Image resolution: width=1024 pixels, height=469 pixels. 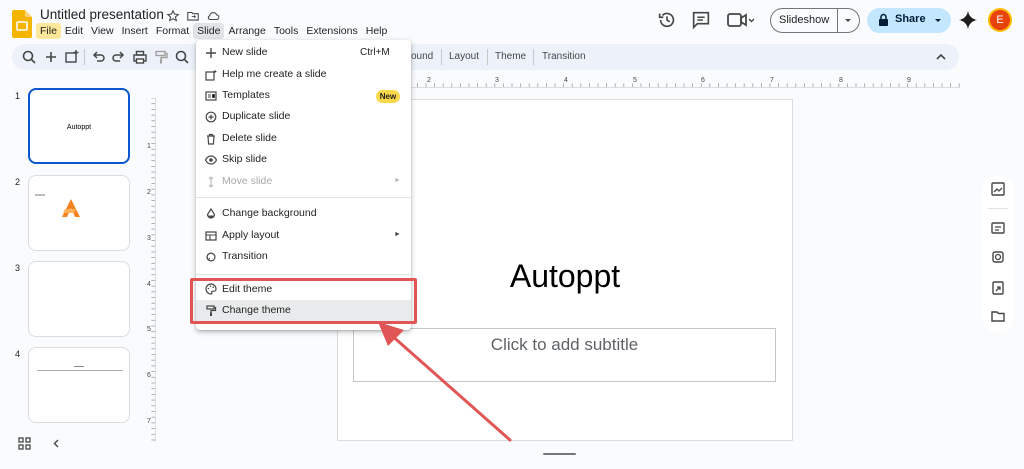 What do you see at coordinates (140, 57) in the screenshot?
I see `print-icon` at bounding box center [140, 57].